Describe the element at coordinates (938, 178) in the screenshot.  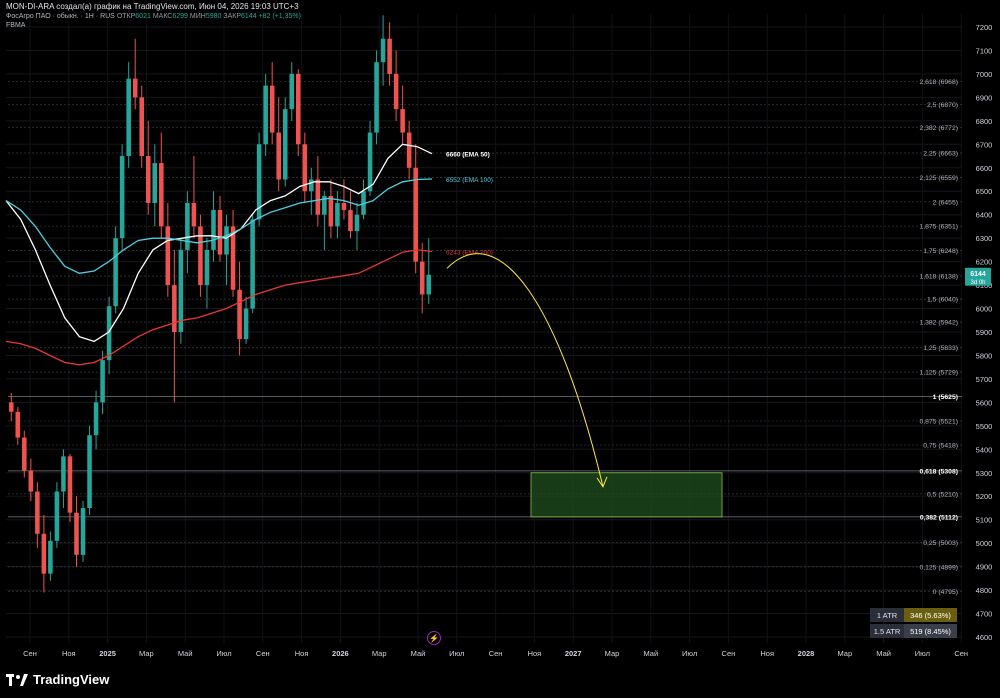
I see `fib-level-label: 2,125 (6559)` at that location.